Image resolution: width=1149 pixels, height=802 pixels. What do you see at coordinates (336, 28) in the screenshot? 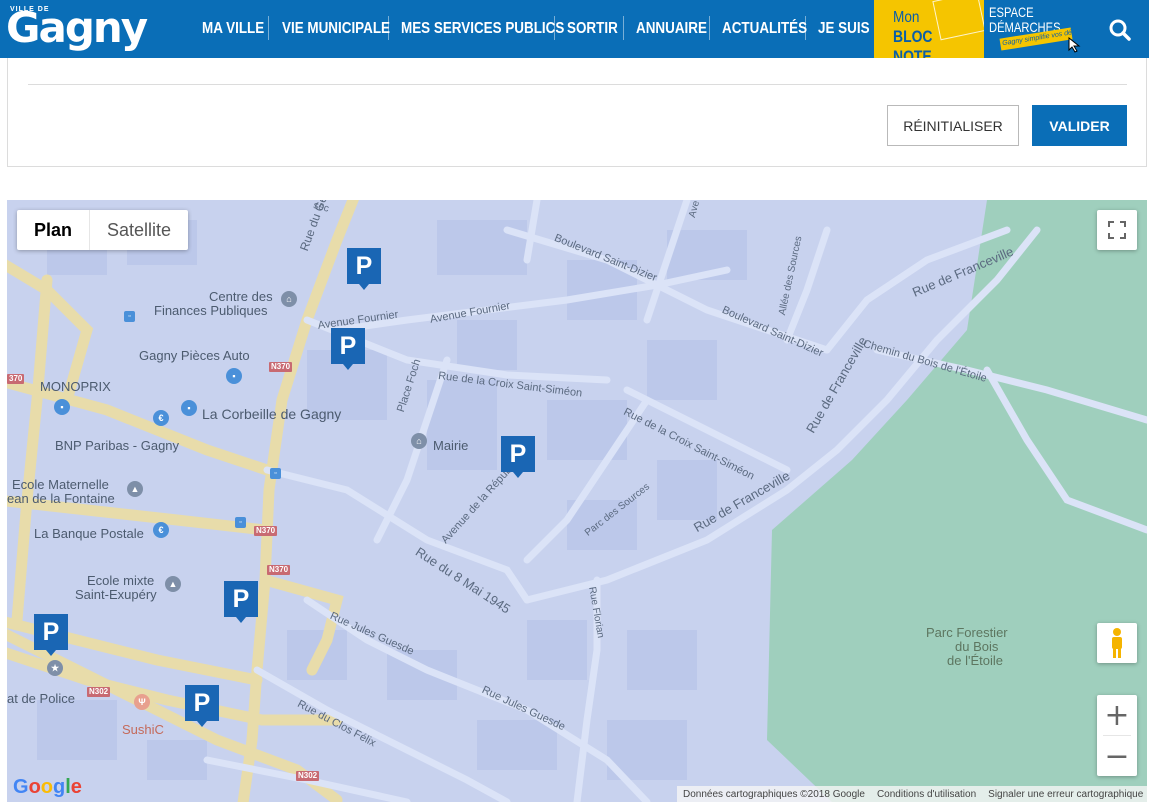
I see `menu-label: VIE MUNICIPALE` at bounding box center [336, 28].